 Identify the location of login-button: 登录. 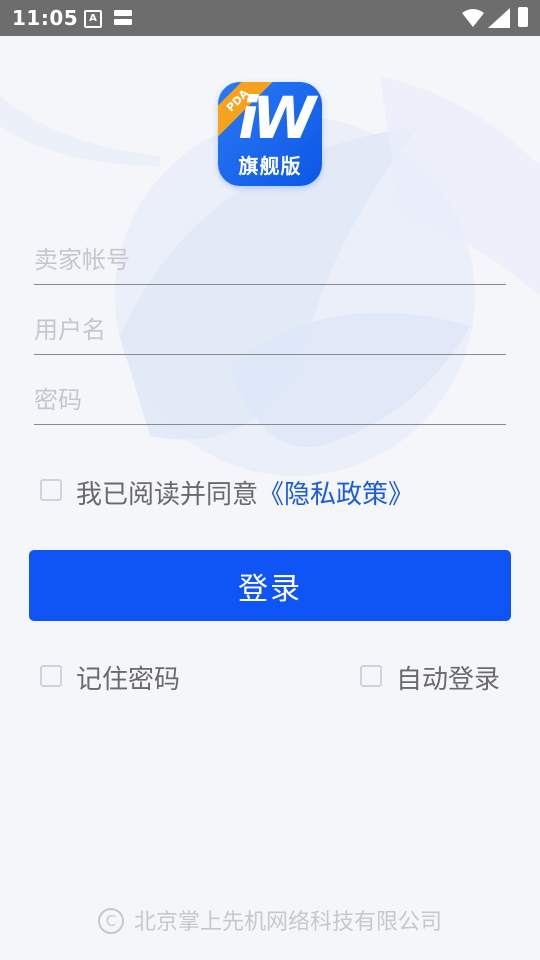
(270, 585).